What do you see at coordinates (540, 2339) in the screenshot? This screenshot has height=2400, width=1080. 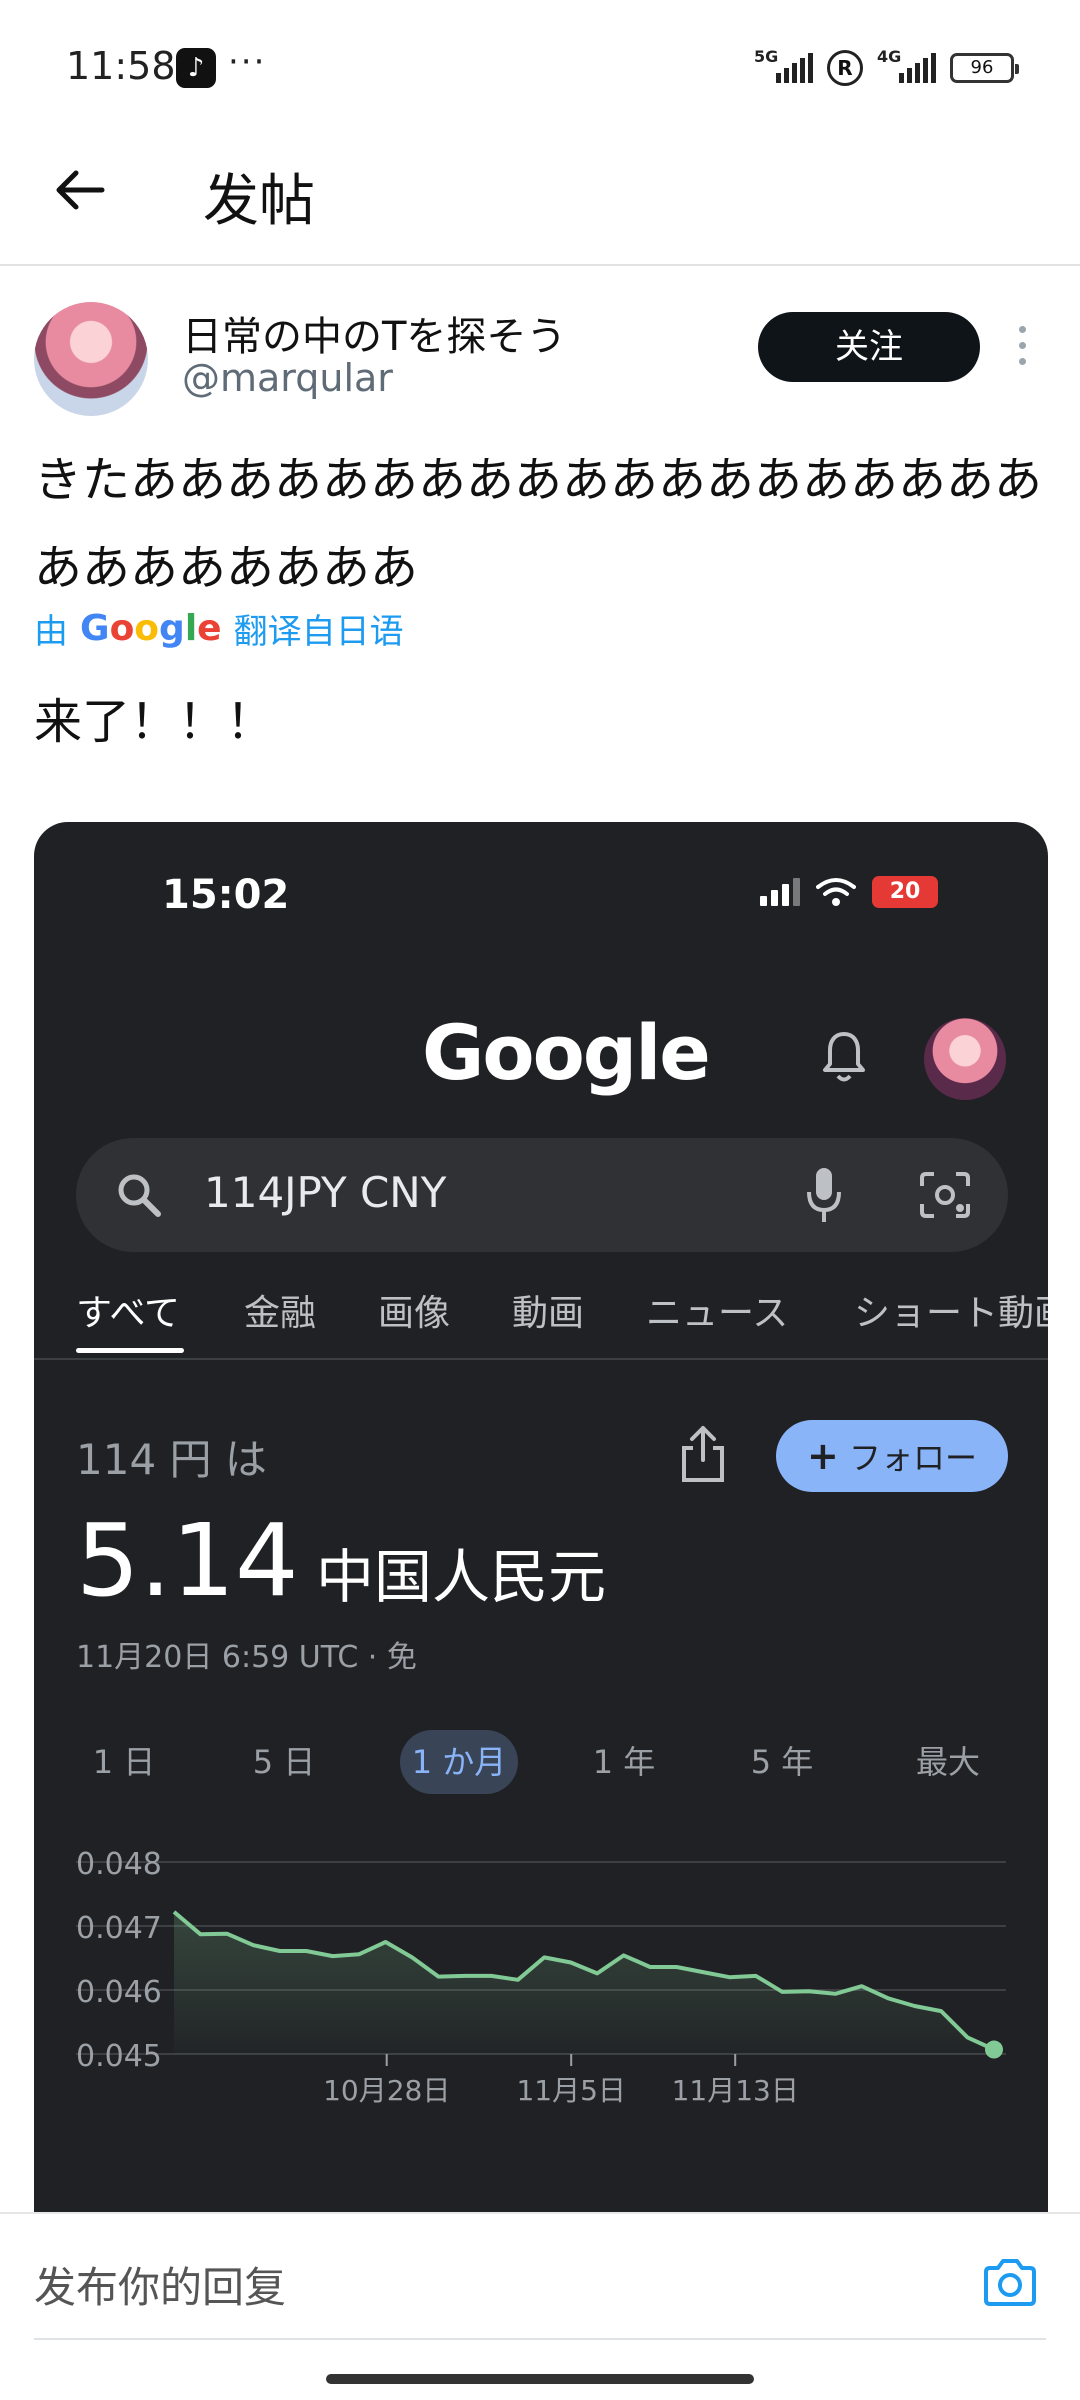 I see `reply-underline` at bounding box center [540, 2339].